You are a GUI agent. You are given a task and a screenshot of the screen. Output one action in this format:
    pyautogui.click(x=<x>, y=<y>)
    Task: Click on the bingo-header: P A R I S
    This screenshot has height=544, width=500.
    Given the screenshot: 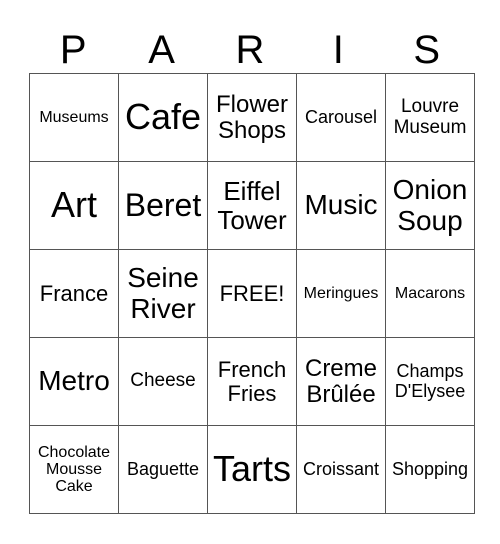 What is the action you would take?
    pyautogui.click(x=250, y=50)
    